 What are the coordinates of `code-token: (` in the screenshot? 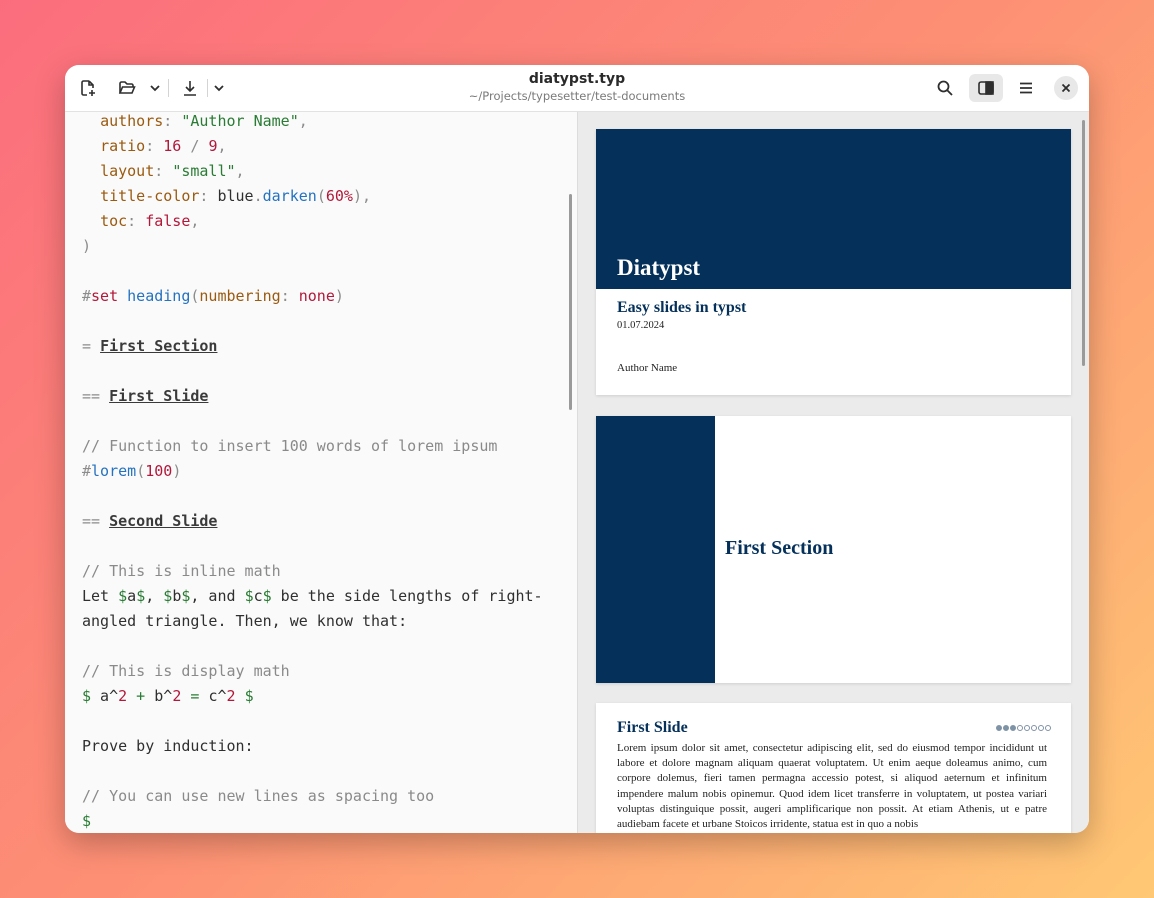 It's located at (321, 196).